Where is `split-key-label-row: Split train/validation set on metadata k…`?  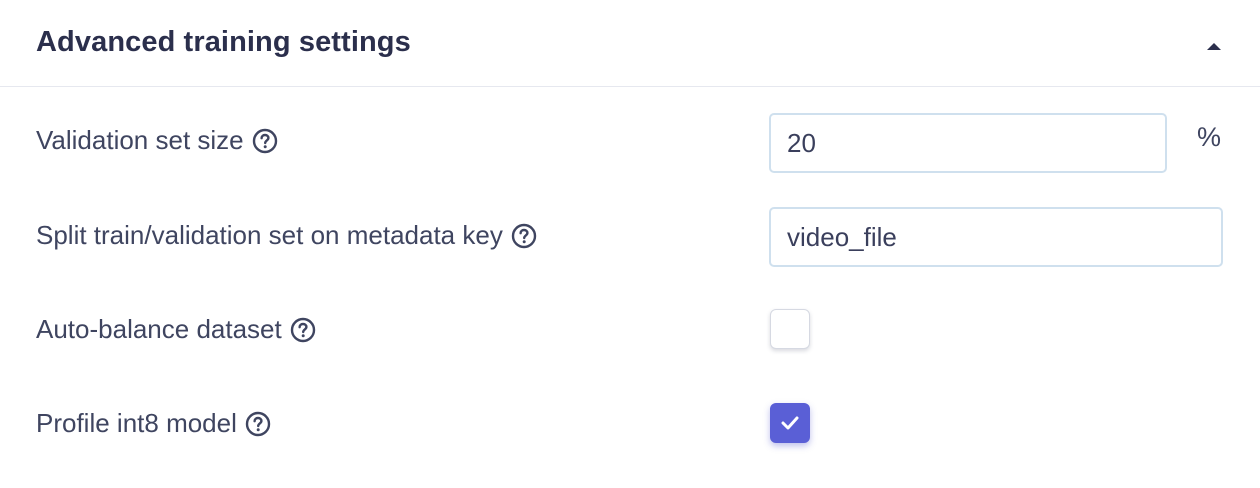
split-key-label-row: Split train/validation set on metadata k… is located at coordinates (286, 235).